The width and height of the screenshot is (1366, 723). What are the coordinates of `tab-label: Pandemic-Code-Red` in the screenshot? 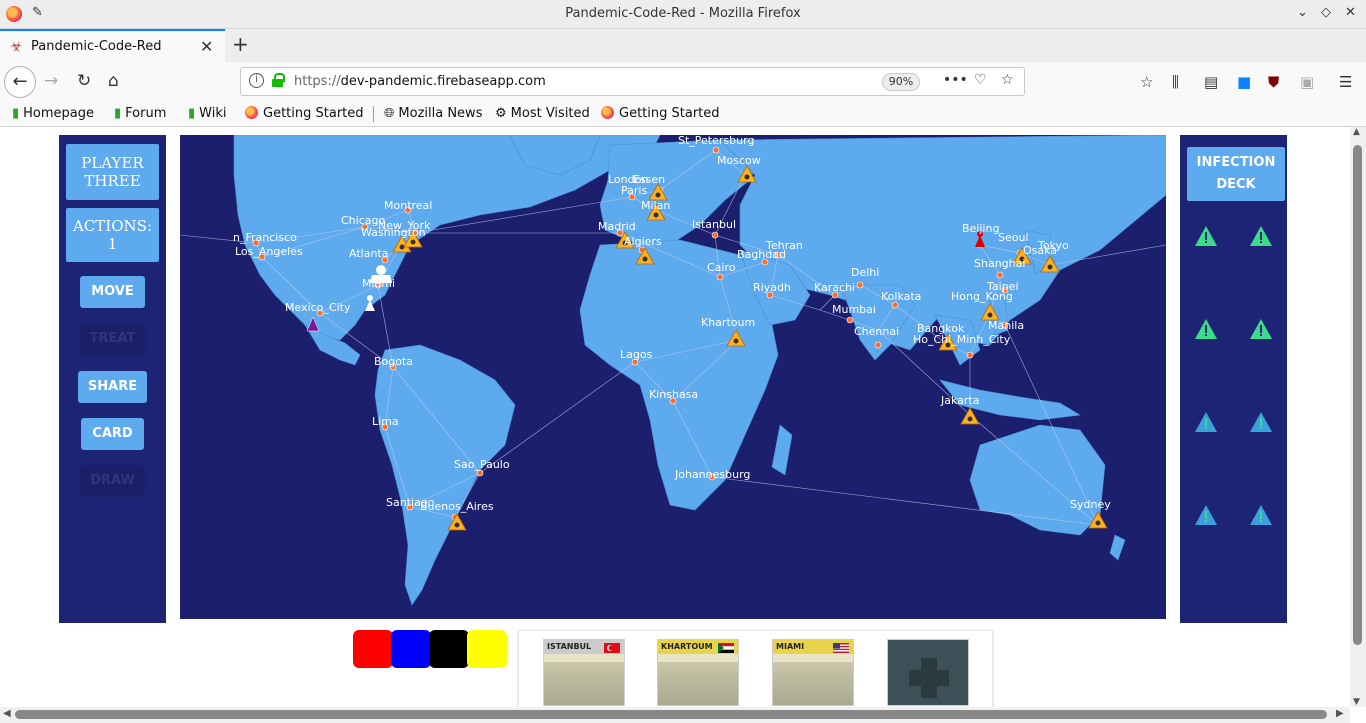 It's located at (96, 46).